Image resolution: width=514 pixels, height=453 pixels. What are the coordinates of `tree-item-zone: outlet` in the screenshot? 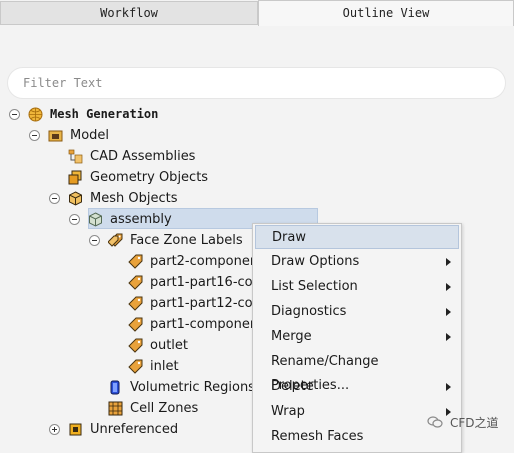 It's located at (130, 345).